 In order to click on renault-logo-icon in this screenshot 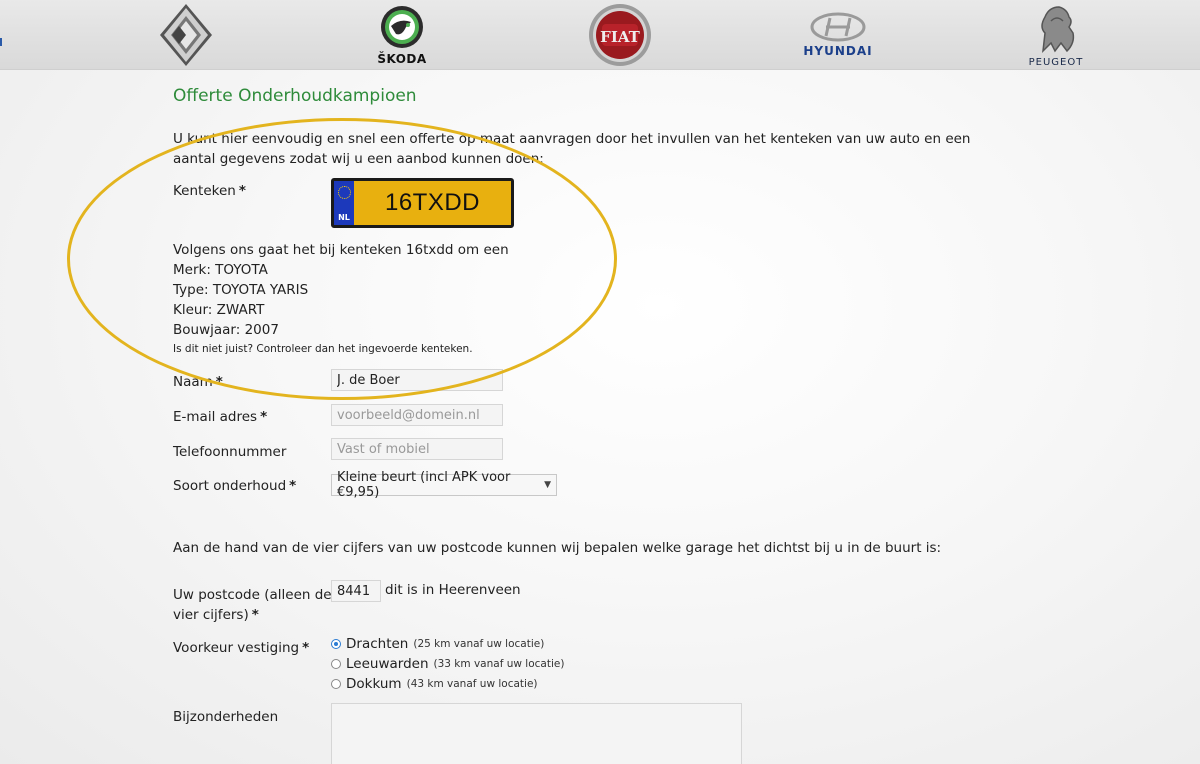, I will do `click(186, 35)`.